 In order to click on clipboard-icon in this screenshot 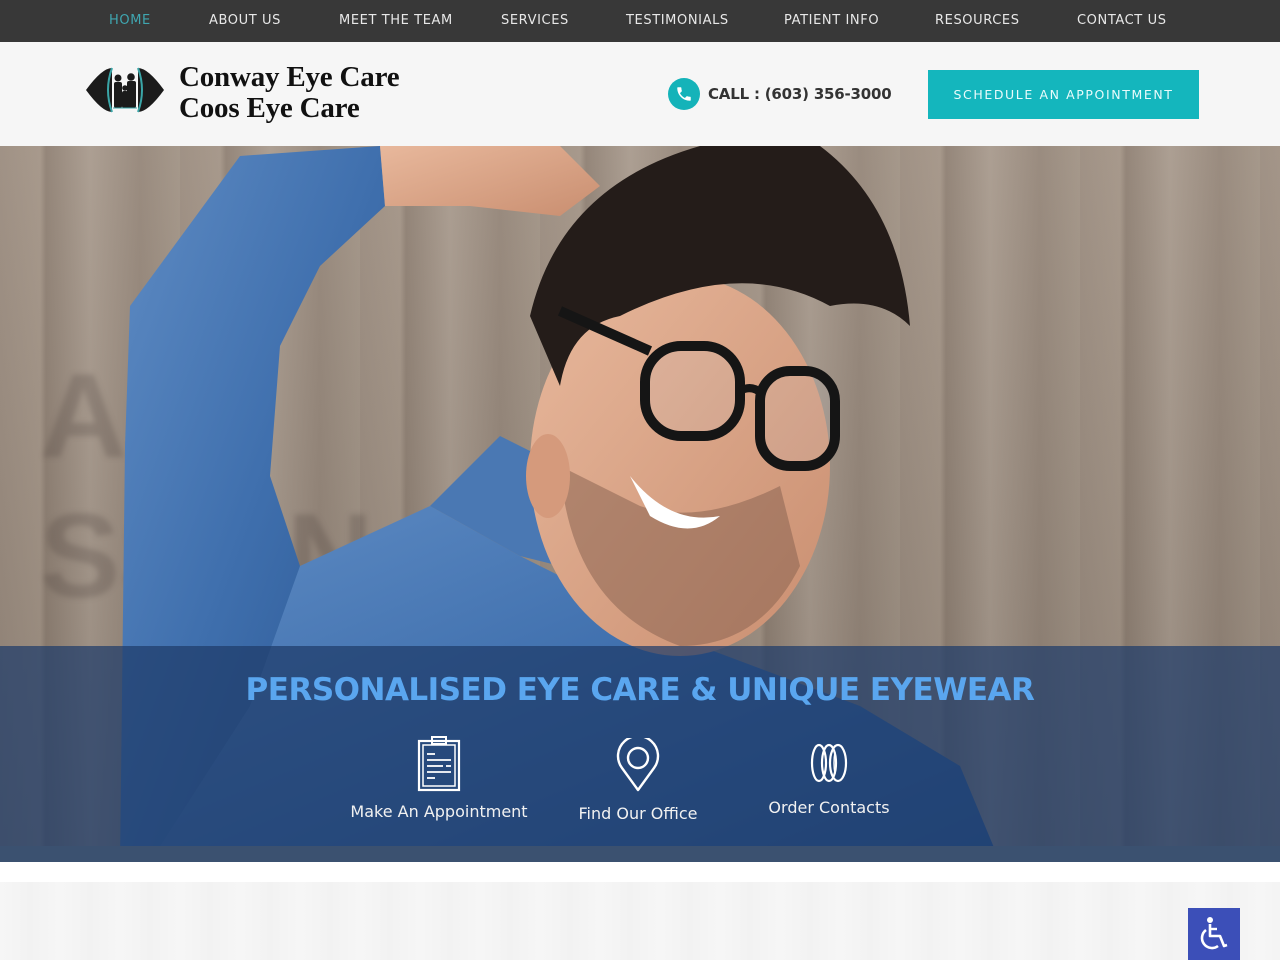, I will do `click(439, 764)`.